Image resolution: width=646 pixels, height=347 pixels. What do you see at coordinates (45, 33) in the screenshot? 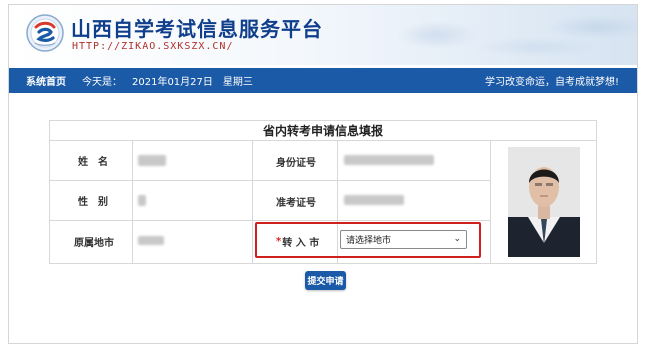
I see `exam-logo-icon` at bounding box center [45, 33].